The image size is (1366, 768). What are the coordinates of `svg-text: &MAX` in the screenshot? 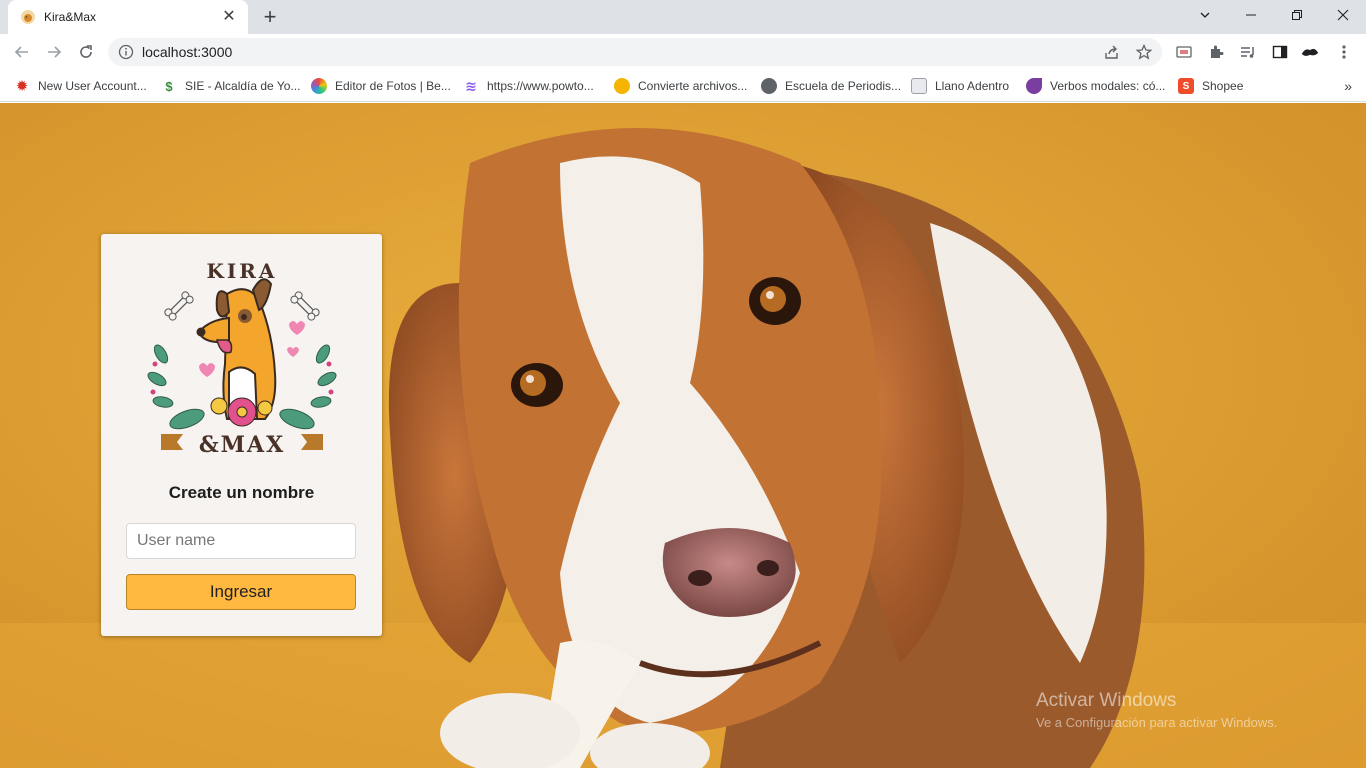 It's located at (242, 445).